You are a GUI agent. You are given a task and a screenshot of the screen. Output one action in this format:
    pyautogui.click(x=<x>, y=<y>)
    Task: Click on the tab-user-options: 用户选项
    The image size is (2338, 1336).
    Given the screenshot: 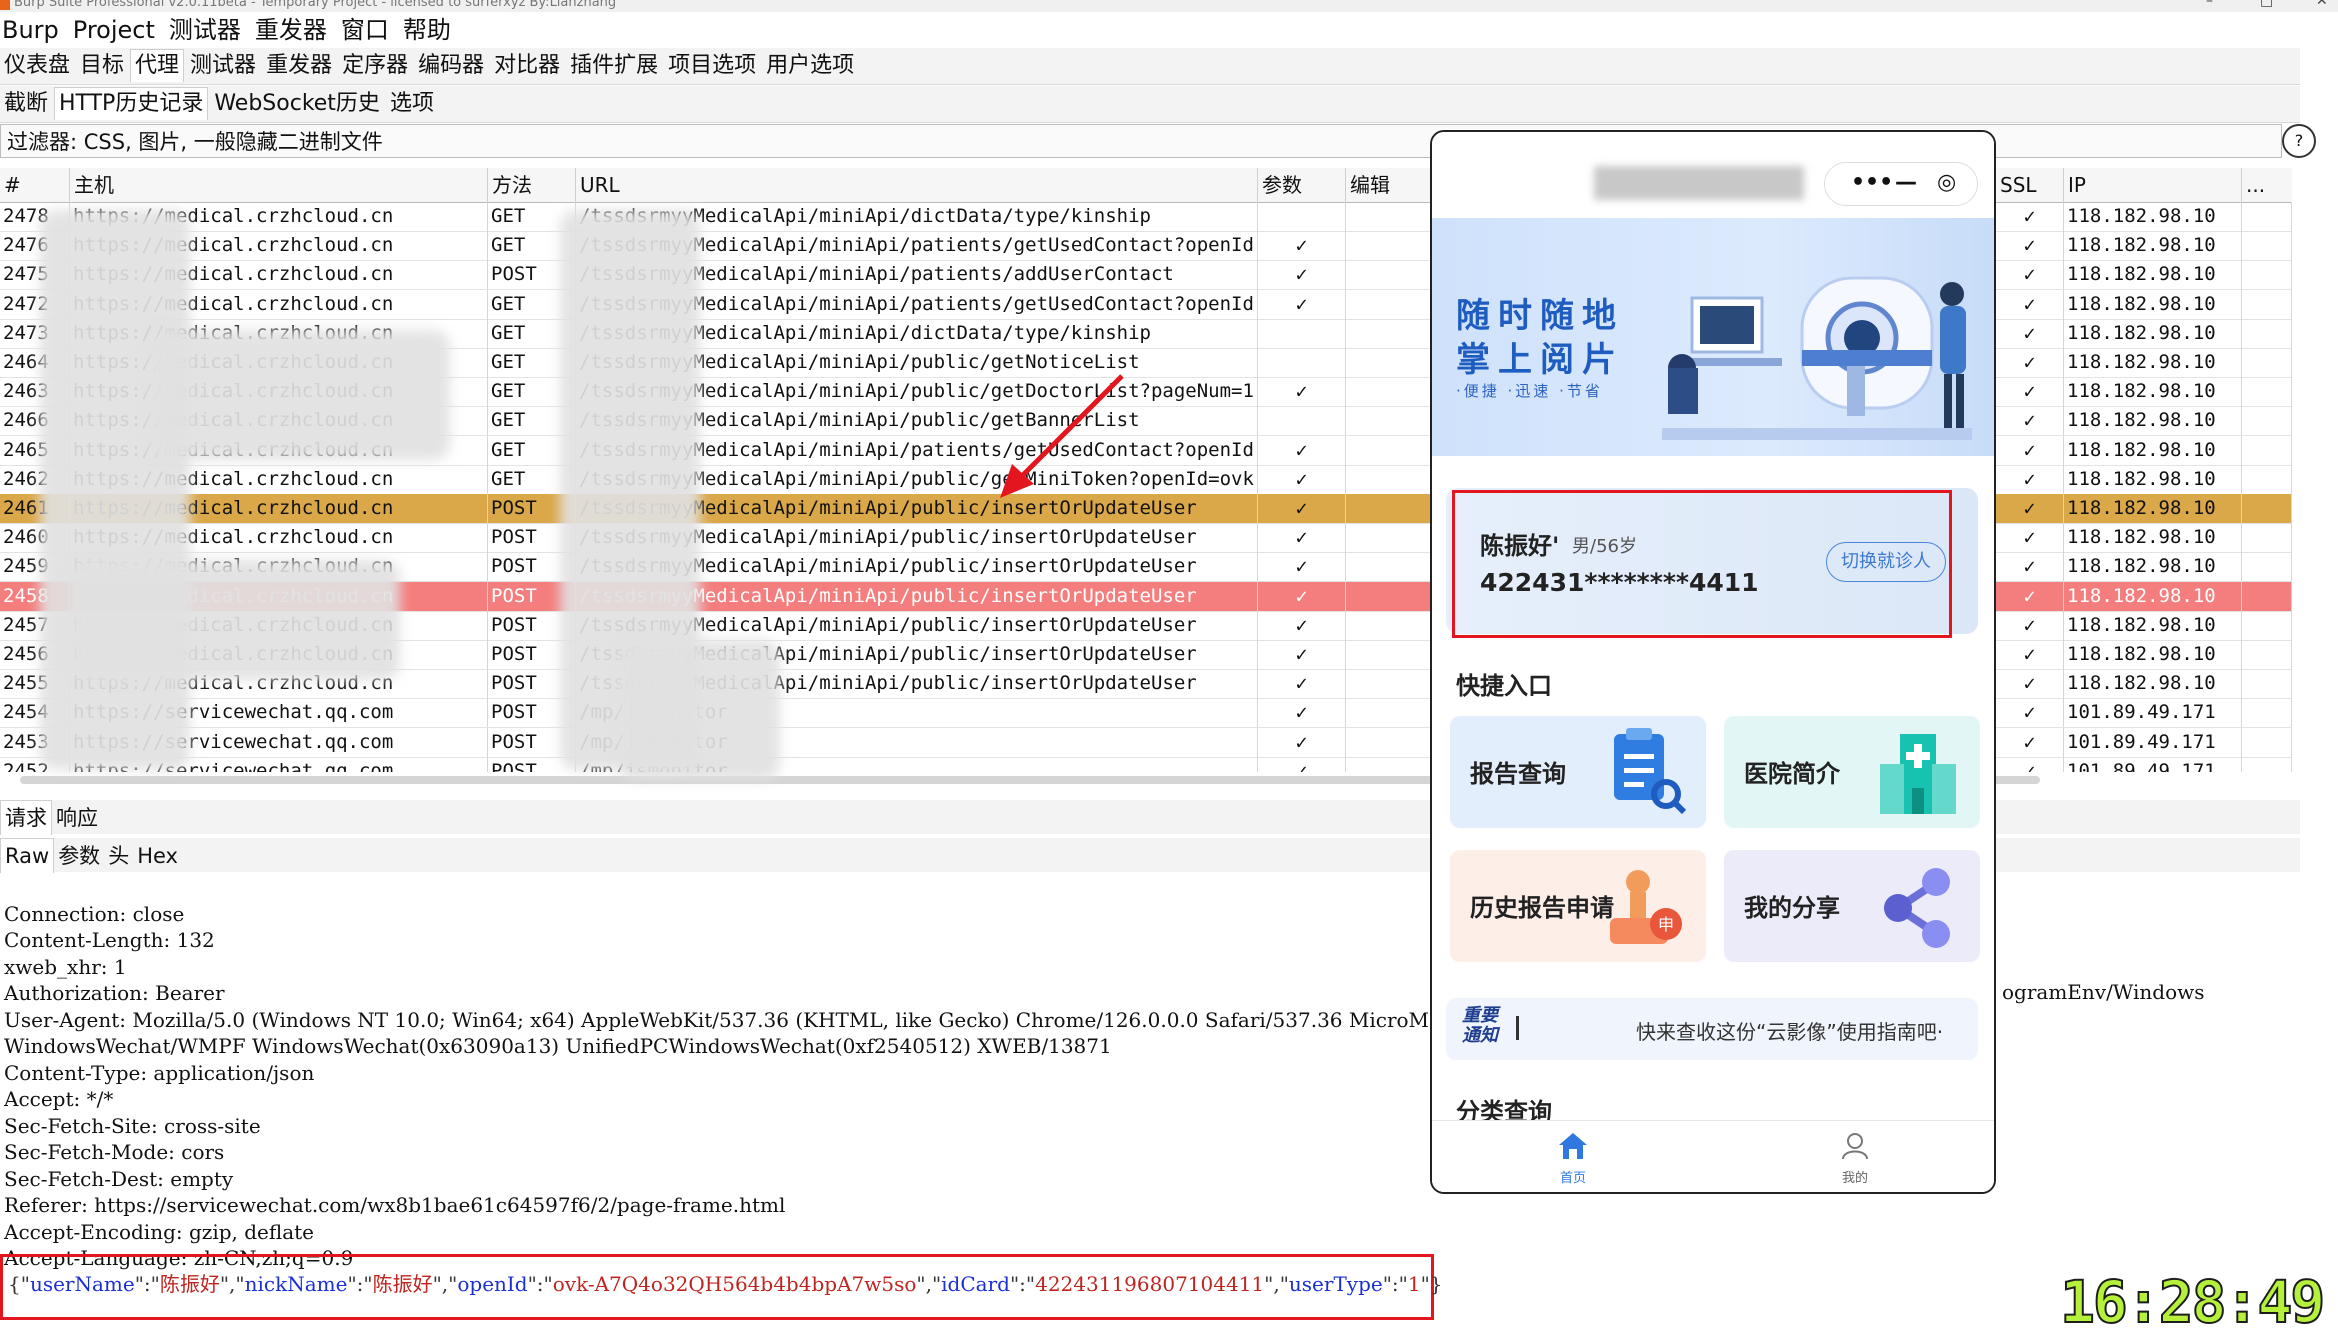 What is the action you would take?
    pyautogui.click(x=810, y=66)
    